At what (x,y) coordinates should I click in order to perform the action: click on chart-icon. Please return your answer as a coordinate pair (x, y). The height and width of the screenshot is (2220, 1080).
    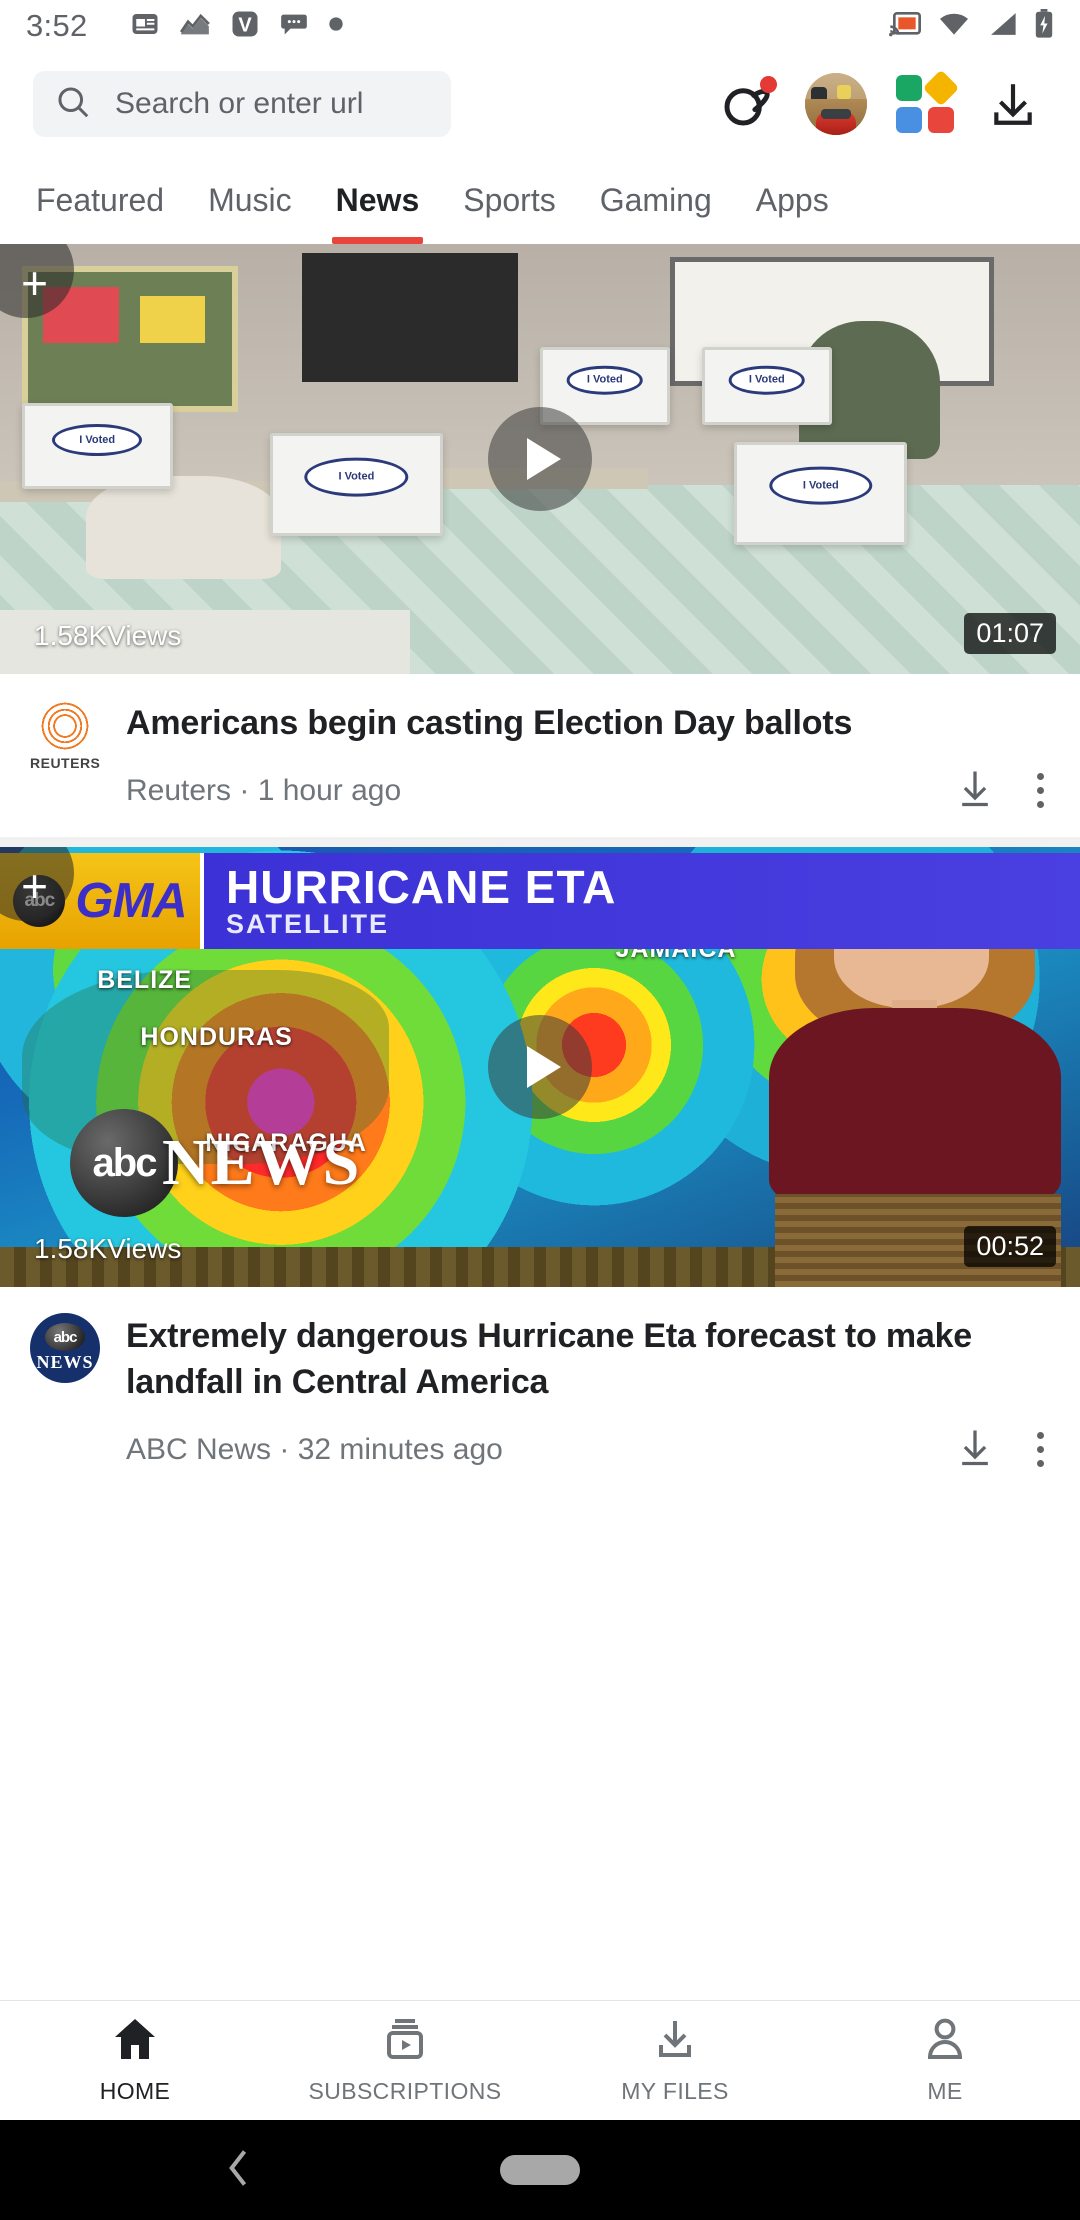
    Looking at the image, I should click on (194, 26).